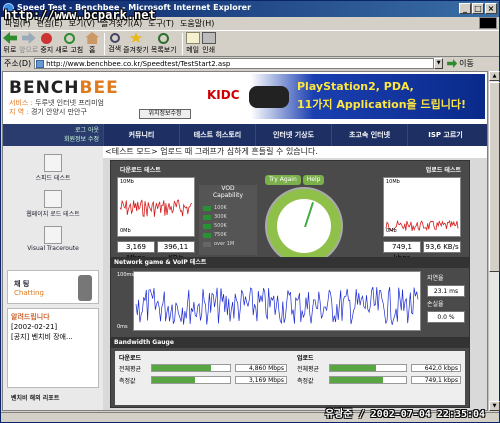 This screenshot has width=500, height=423. What do you see at coordinates (191, 368) in the screenshot?
I see `download-avg-bar` at bounding box center [191, 368].